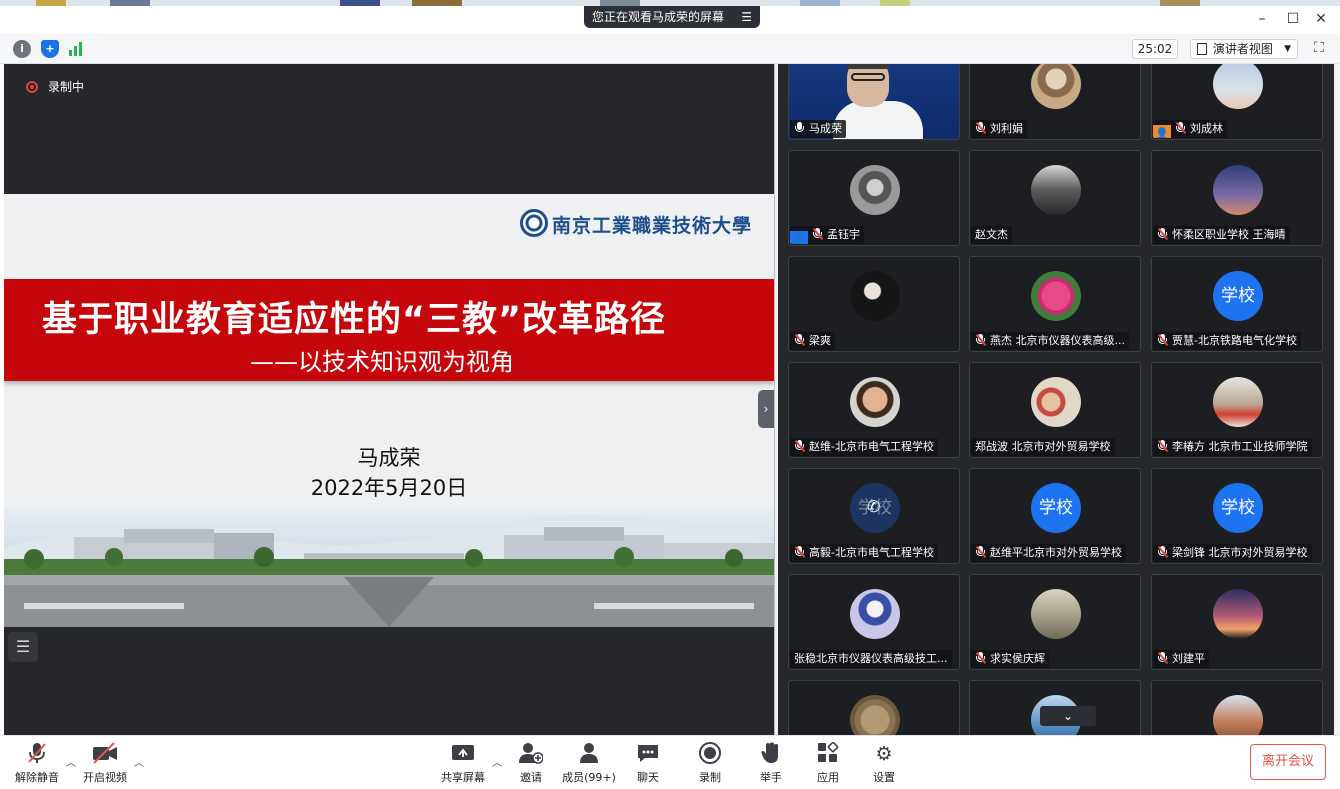 Image resolution: width=1340 pixels, height=789 pixels. Describe the element at coordinates (354, 320) in the screenshot. I see `slide-title: 基于职业教育适应性的“三教”改革路径` at that location.